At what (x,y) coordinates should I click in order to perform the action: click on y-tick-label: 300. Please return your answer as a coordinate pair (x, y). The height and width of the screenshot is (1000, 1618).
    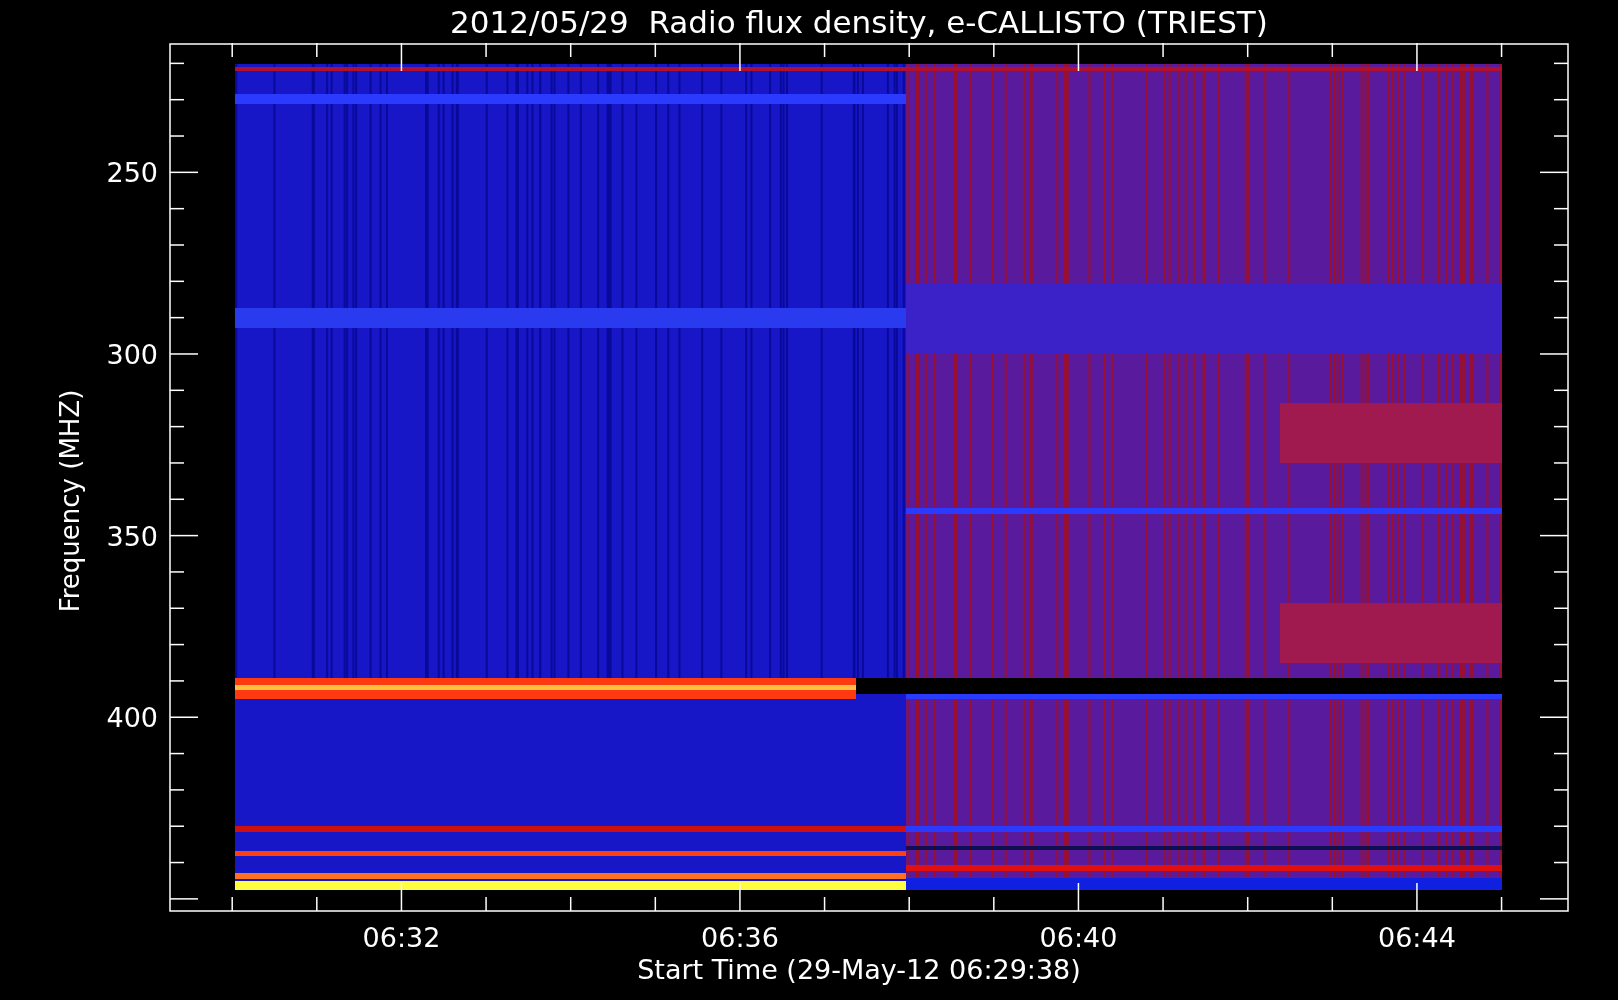
    Looking at the image, I should click on (132, 354).